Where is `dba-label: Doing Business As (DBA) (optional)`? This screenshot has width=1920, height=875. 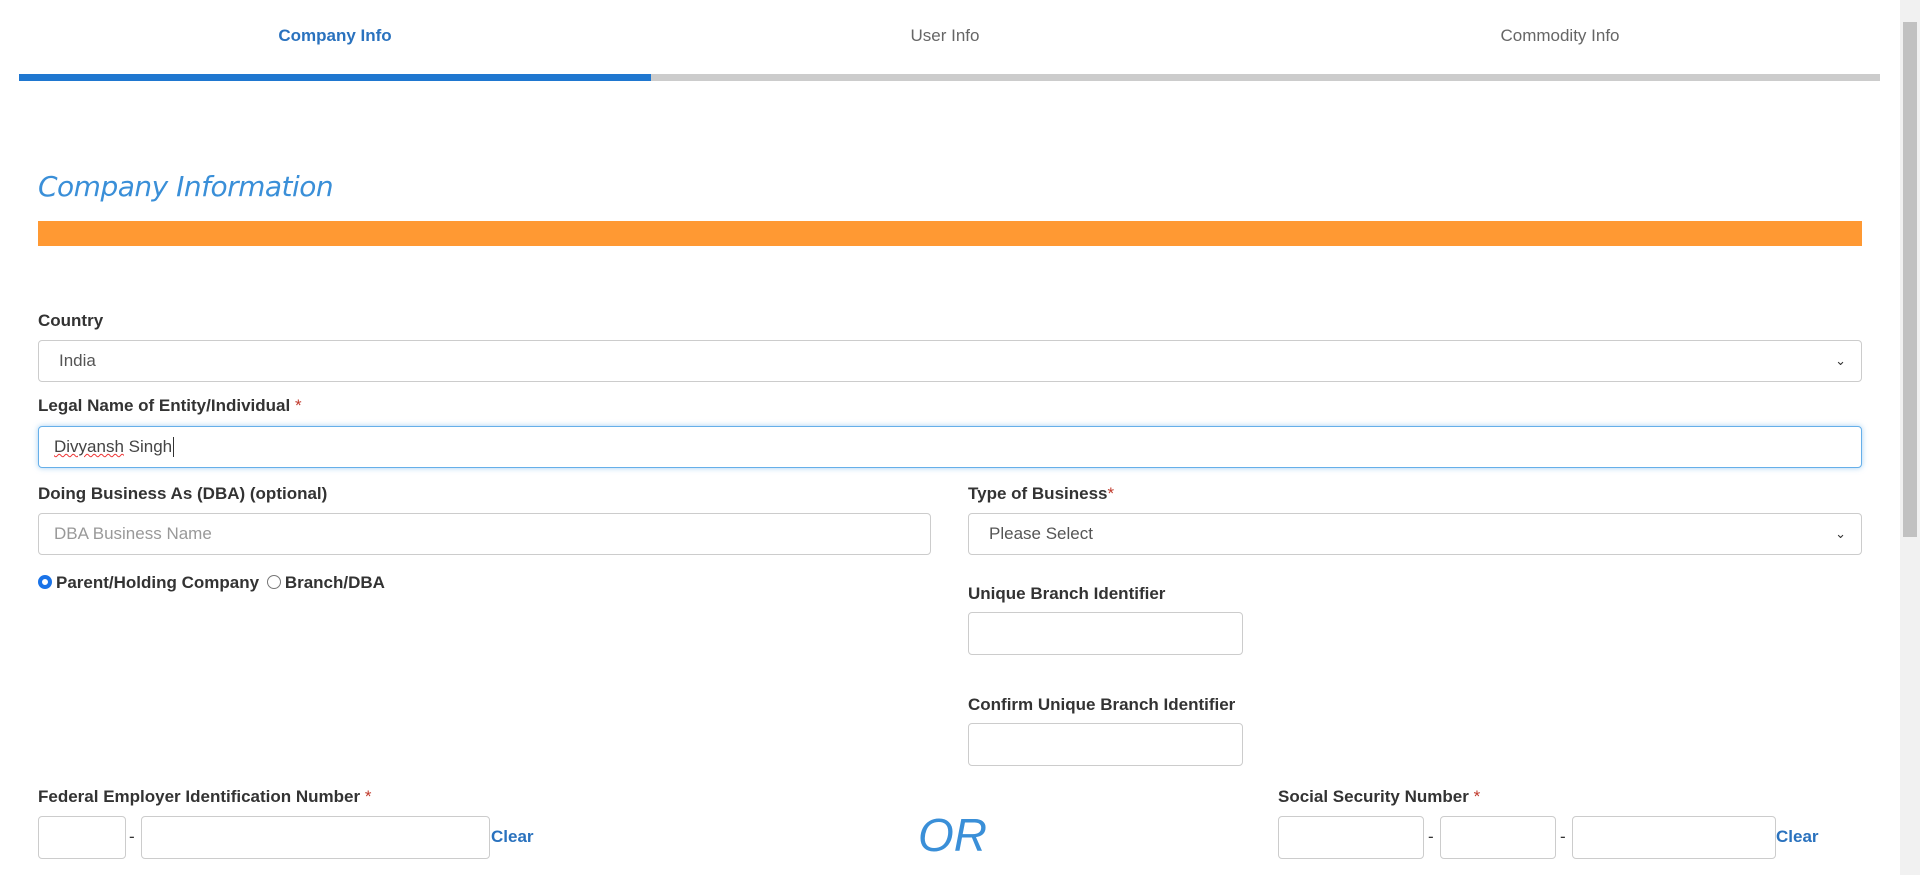
dba-label: Doing Business As (DBA) (optional) is located at coordinates (183, 493).